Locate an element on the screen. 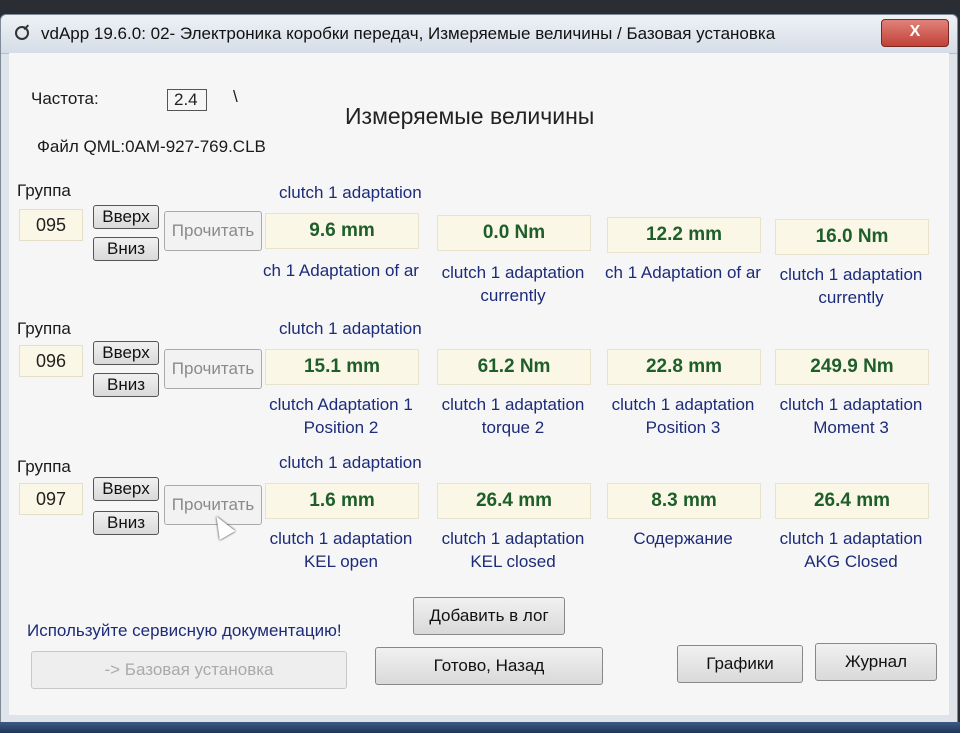 This screenshot has width=960, height=733. value-description: clutch 1 adaptation KEL closed is located at coordinates (513, 550).